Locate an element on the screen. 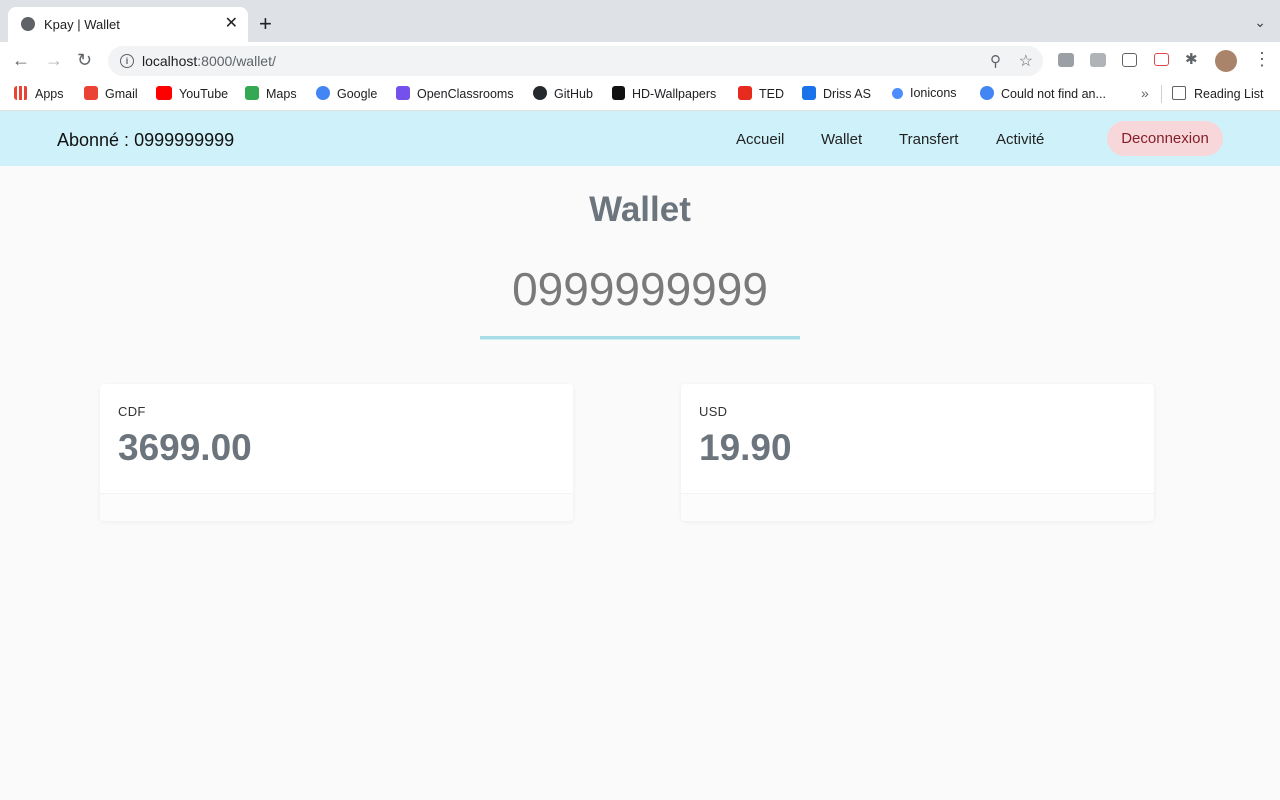 This screenshot has height=800, width=1280. gmail-icon is located at coordinates (91, 93).